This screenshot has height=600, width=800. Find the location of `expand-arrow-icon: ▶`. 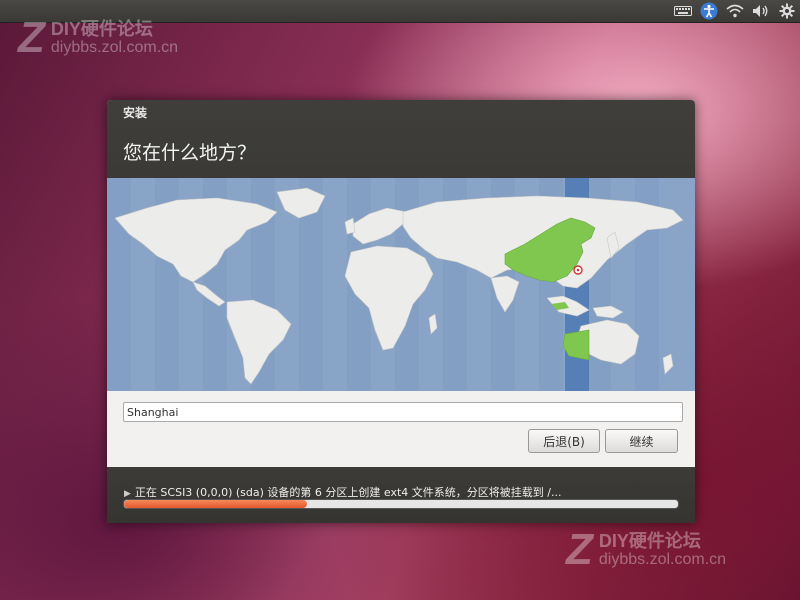

expand-arrow-icon: ▶ is located at coordinates (127, 494).